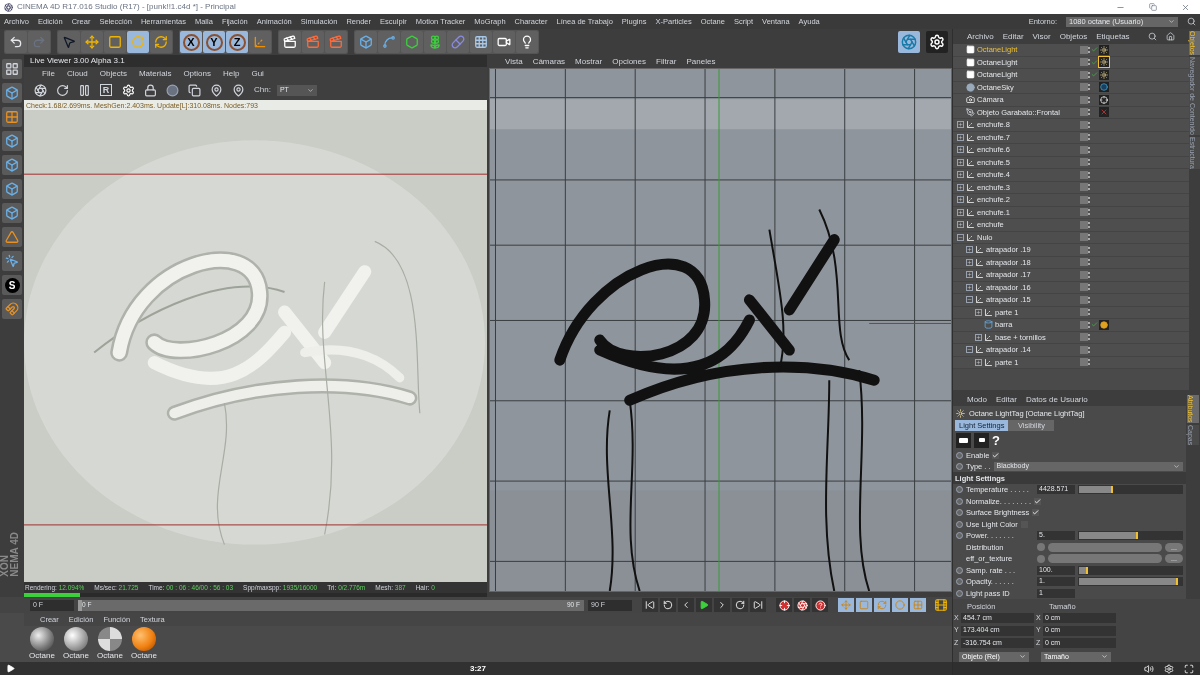 The height and width of the screenshot is (675, 1200). I want to click on tool-button: R, so click(106, 90).